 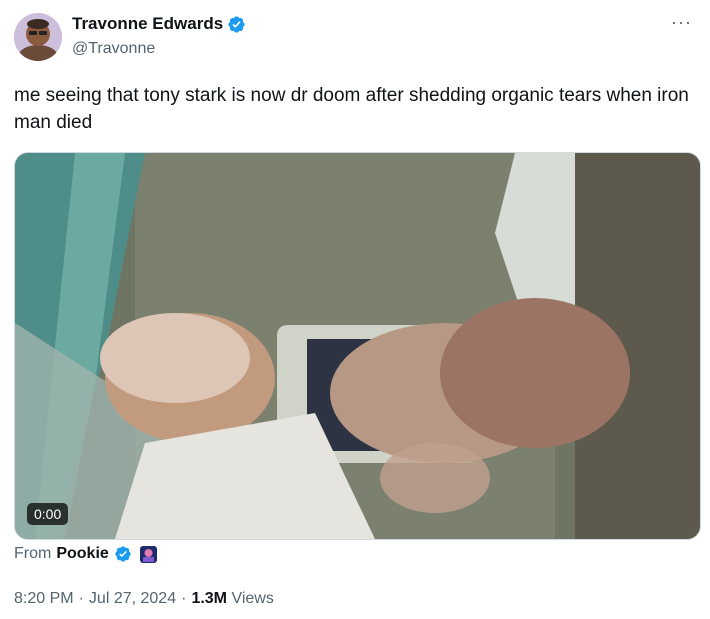 I want to click on from-label: From, so click(x=33, y=553).